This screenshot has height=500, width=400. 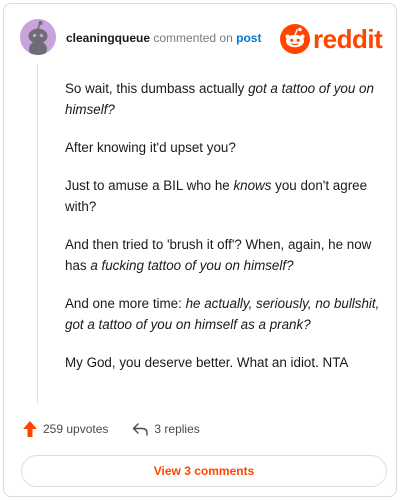 What do you see at coordinates (177, 429) in the screenshot?
I see `reply-count: 3 replies` at bounding box center [177, 429].